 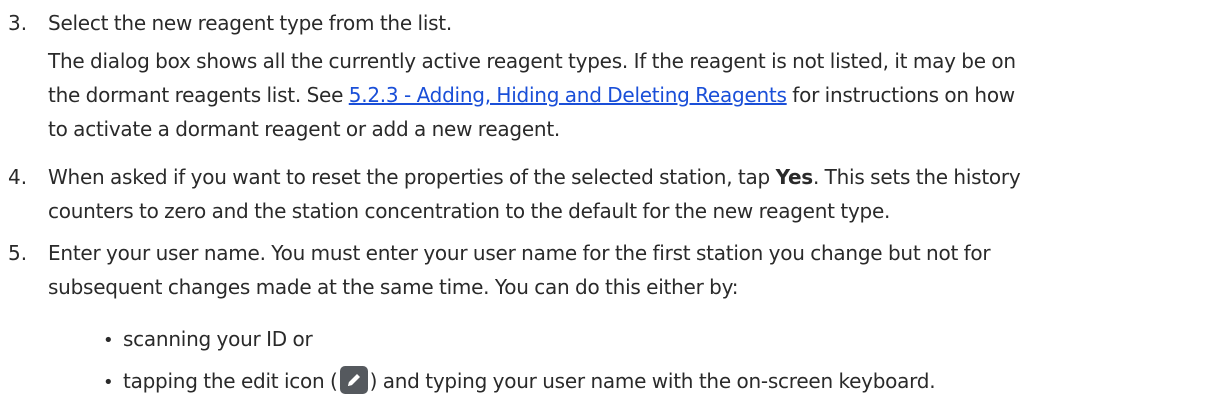 What do you see at coordinates (794, 177) in the screenshot?
I see `yes-emphasis: Yes` at bounding box center [794, 177].